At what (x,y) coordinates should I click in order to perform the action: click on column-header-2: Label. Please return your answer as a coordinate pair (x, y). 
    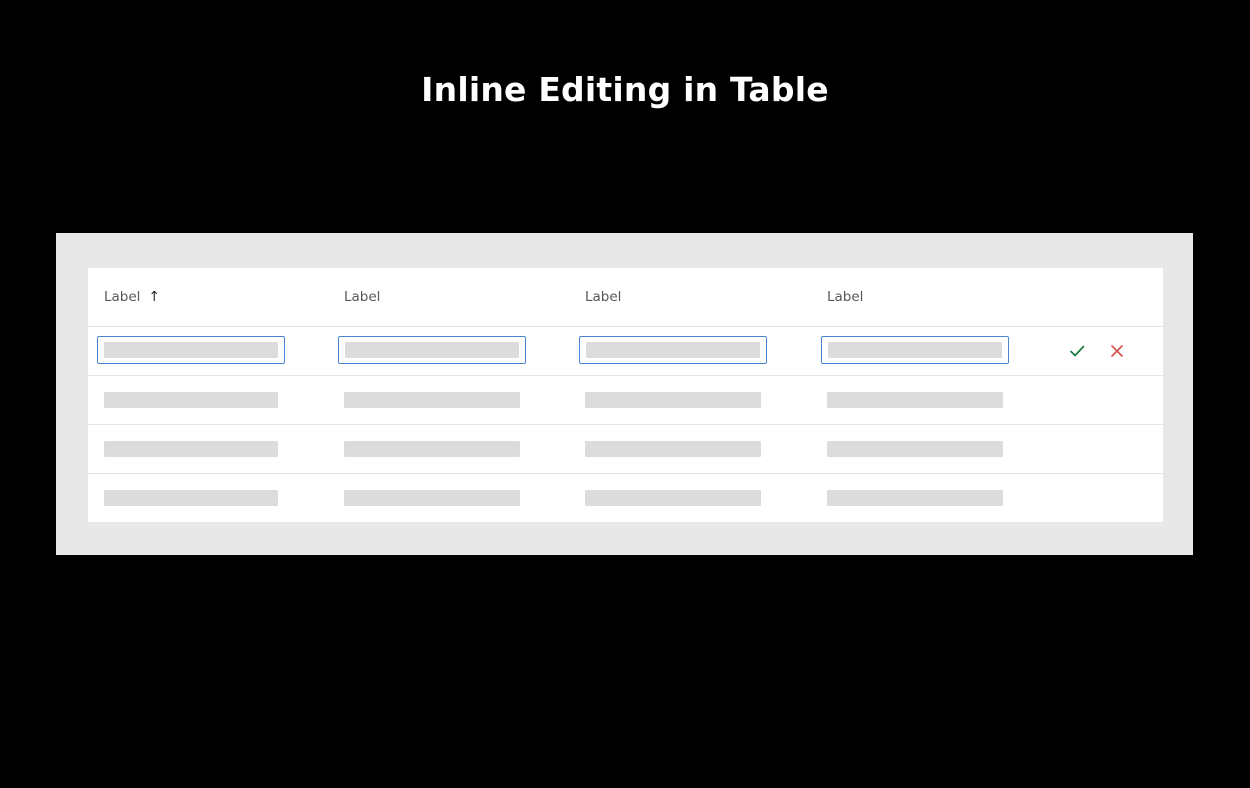
    Looking at the image, I should click on (362, 297).